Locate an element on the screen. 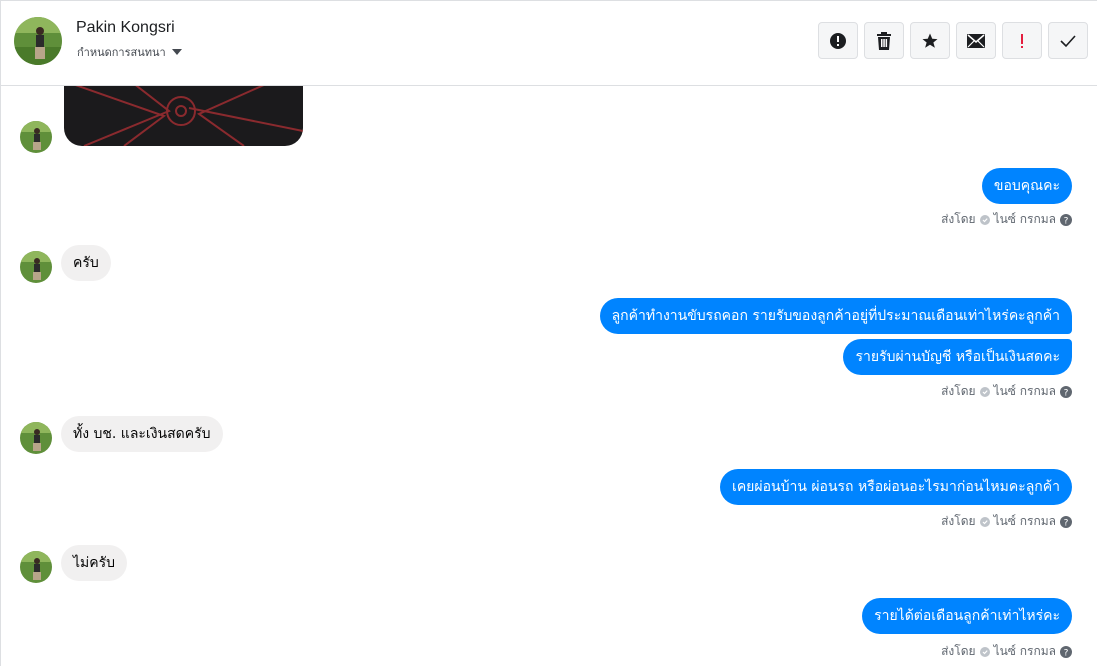 Image resolution: width=1097 pixels, height=666 pixels. mark-important-button is located at coordinates (1022, 40).